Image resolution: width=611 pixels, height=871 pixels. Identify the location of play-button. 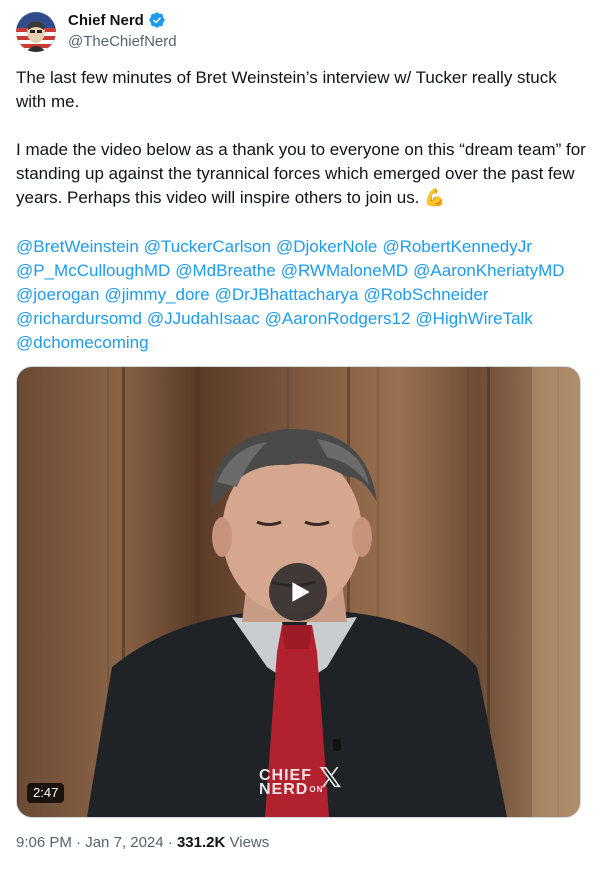
(298, 592).